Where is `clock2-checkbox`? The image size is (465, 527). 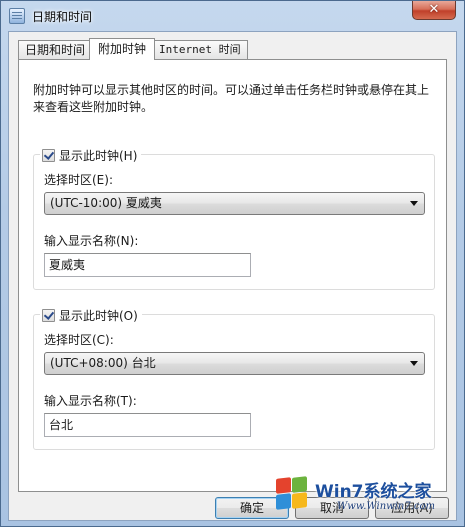 clock2-checkbox is located at coordinates (48, 315).